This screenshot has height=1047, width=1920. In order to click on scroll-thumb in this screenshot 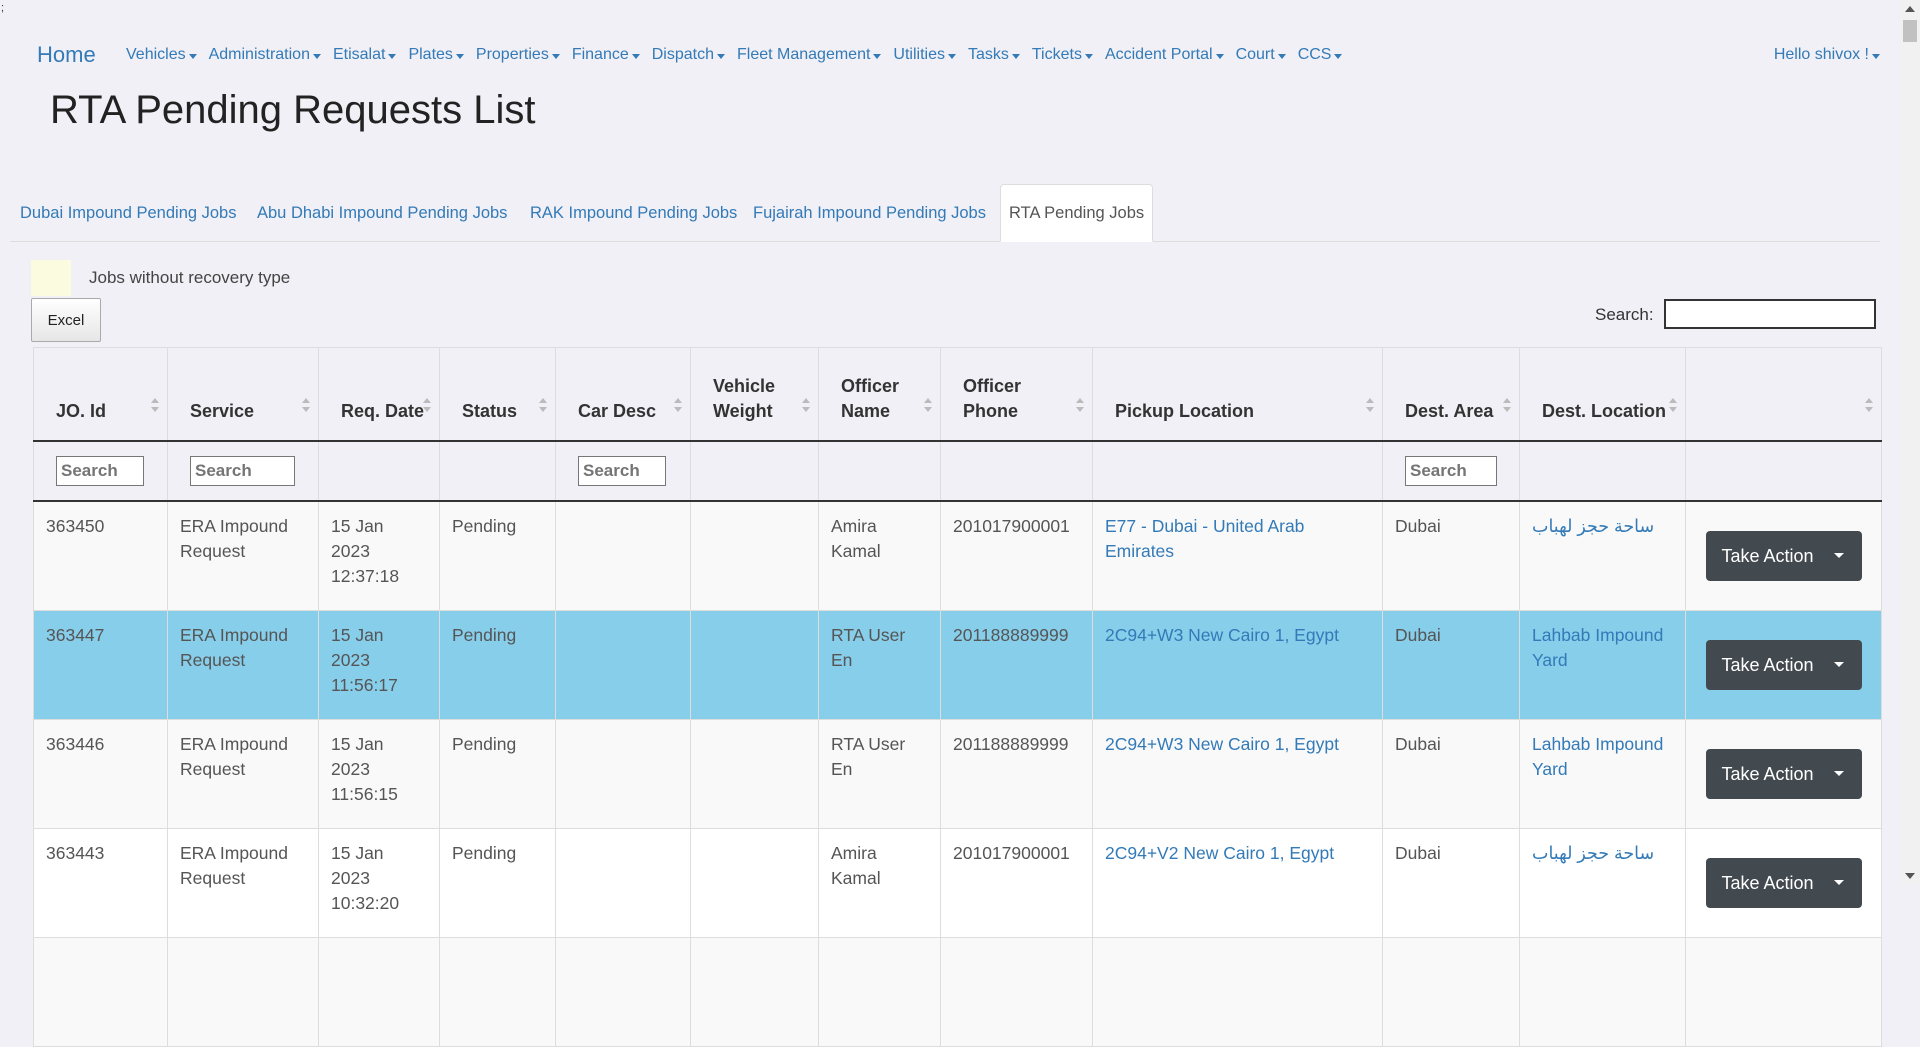, I will do `click(1910, 31)`.